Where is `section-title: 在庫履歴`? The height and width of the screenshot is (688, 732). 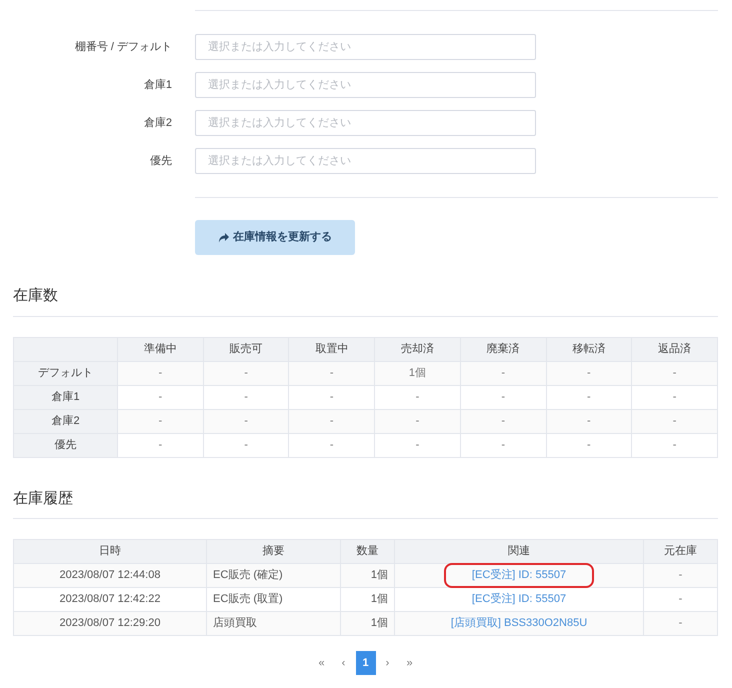
section-title: 在庫履歴 is located at coordinates (365, 503).